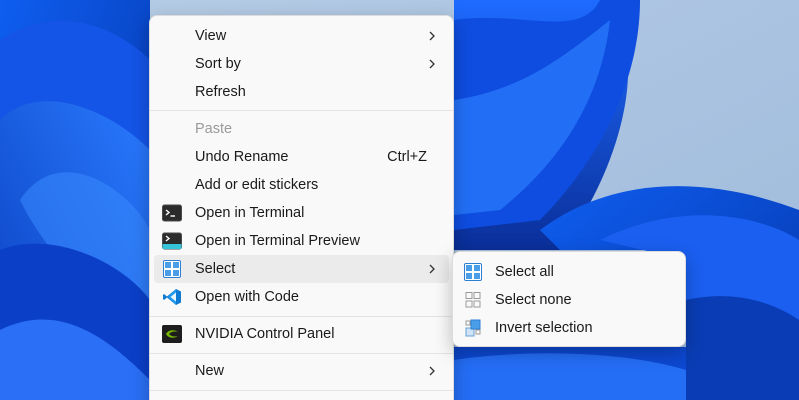  What do you see at coordinates (172, 241) in the screenshot?
I see `terminal-preview-icon` at bounding box center [172, 241].